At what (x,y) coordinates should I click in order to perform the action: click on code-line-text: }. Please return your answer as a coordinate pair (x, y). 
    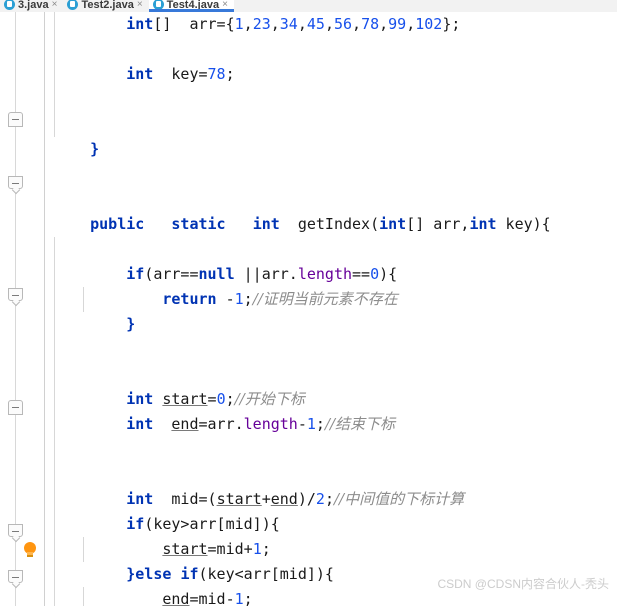
    Looking at the image, I should click on (72, 149).